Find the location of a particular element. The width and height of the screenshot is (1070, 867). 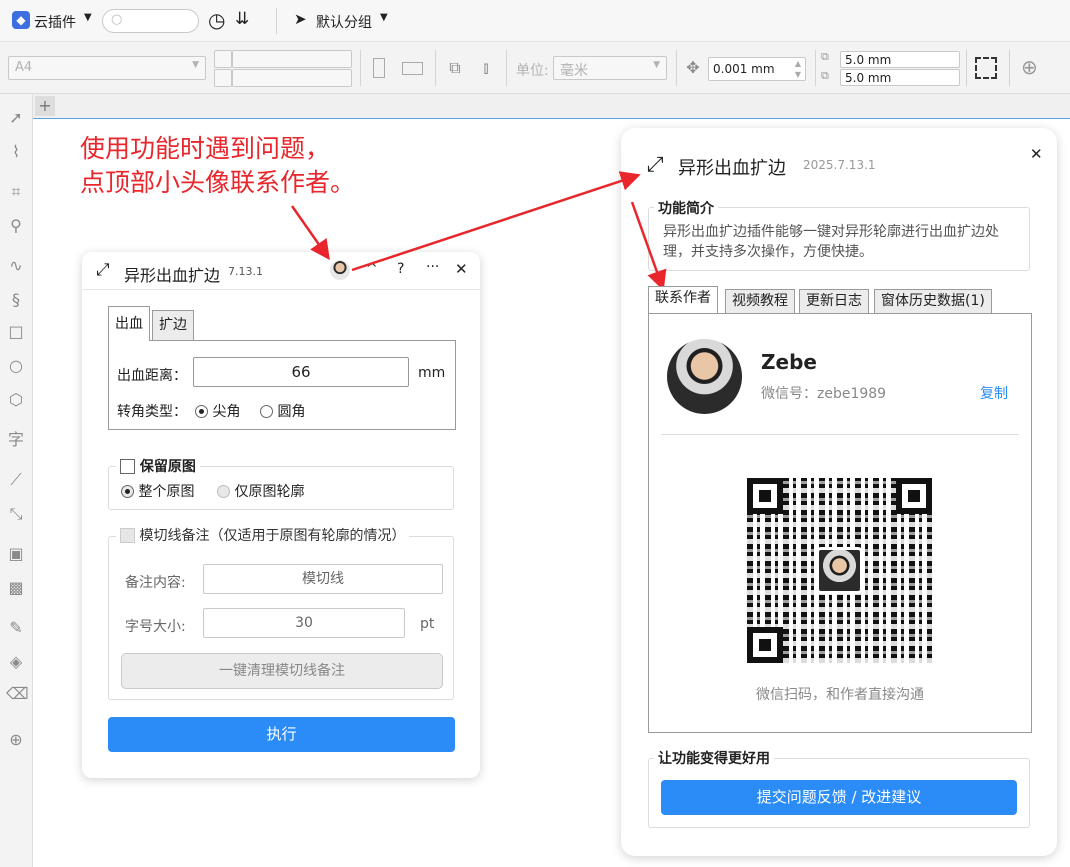

tab-contact-author: 联系作者 is located at coordinates (683, 299).